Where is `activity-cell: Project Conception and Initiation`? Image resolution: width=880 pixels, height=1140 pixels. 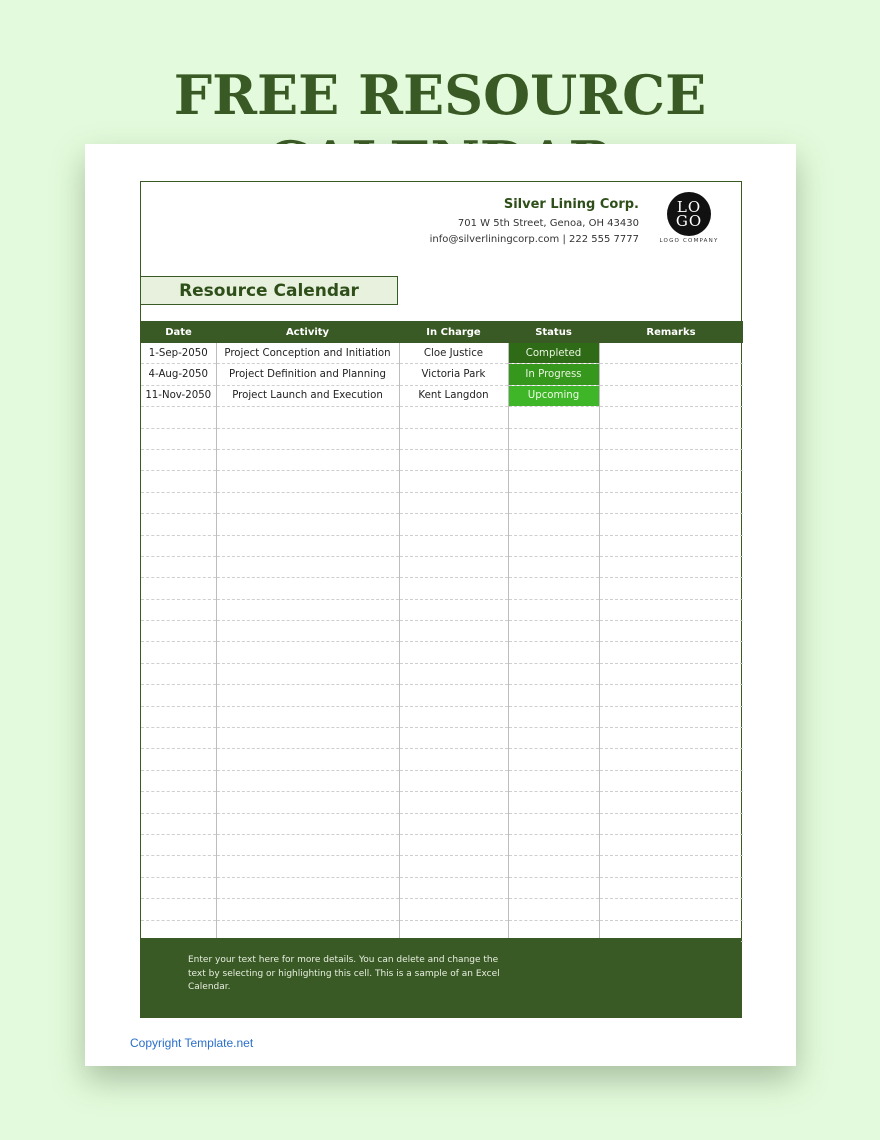 activity-cell: Project Conception and Initiation is located at coordinates (308, 354).